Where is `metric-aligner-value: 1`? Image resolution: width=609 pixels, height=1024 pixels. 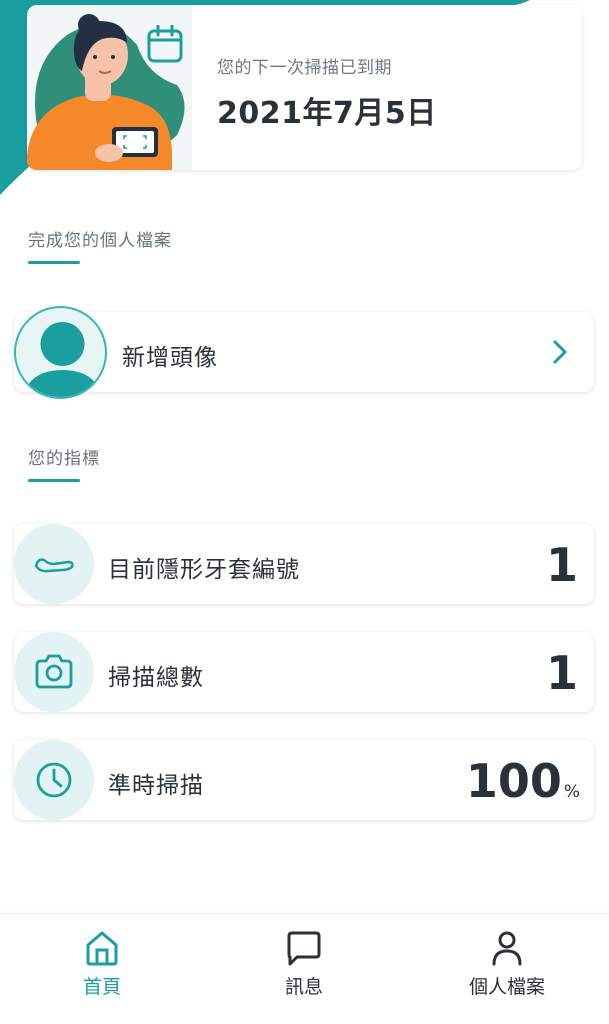
metric-aligner-value: 1 is located at coordinates (561, 565).